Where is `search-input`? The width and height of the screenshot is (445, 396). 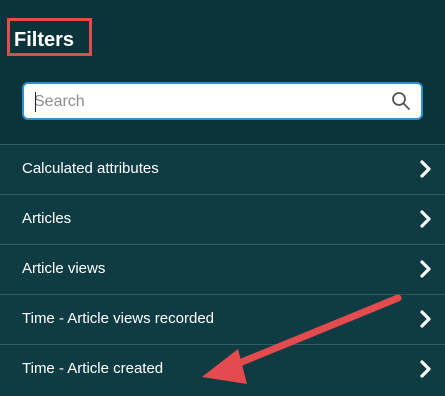 search-input is located at coordinates (204, 102).